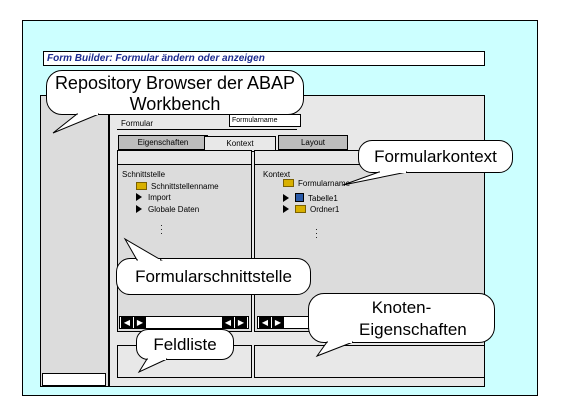 The width and height of the screenshot is (561, 420). I want to click on interface-item: Globale Daten, so click(167, 210).